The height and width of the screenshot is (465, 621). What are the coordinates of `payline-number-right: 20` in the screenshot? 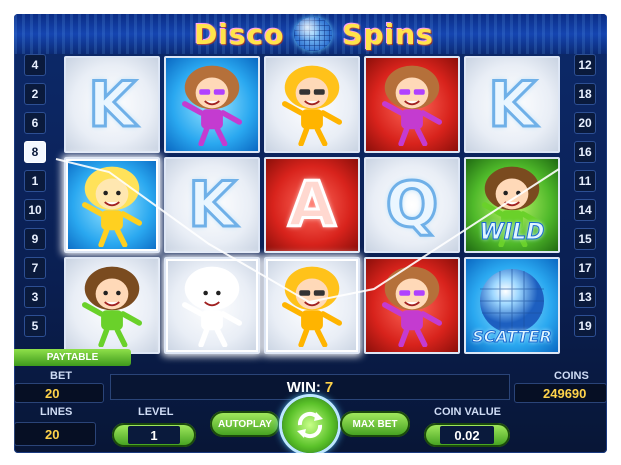 It's located at (585, 123).